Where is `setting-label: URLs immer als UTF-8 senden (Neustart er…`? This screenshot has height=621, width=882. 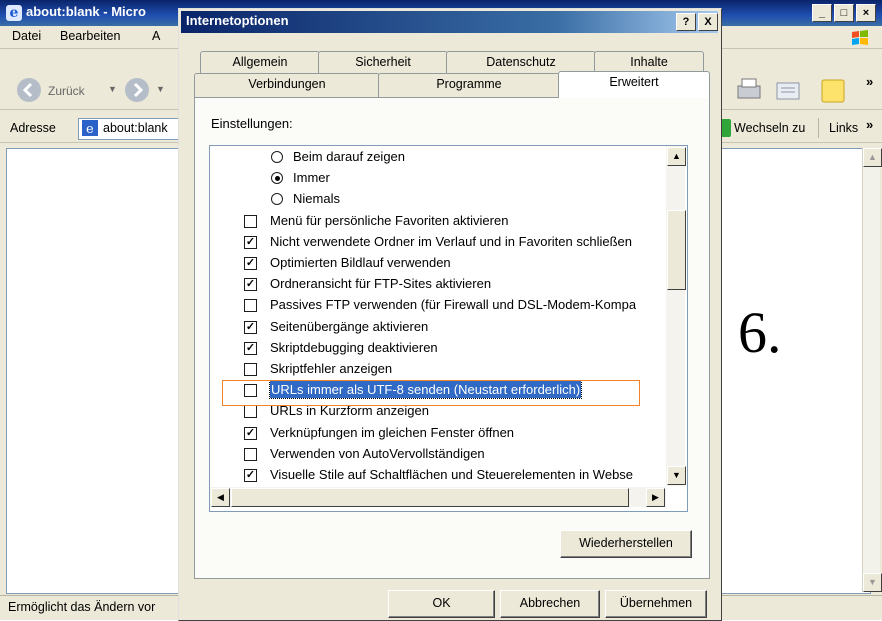
setting-label: URLs immer als UTF-8 senden (Neustart er… is located at coordinates (425, 390).